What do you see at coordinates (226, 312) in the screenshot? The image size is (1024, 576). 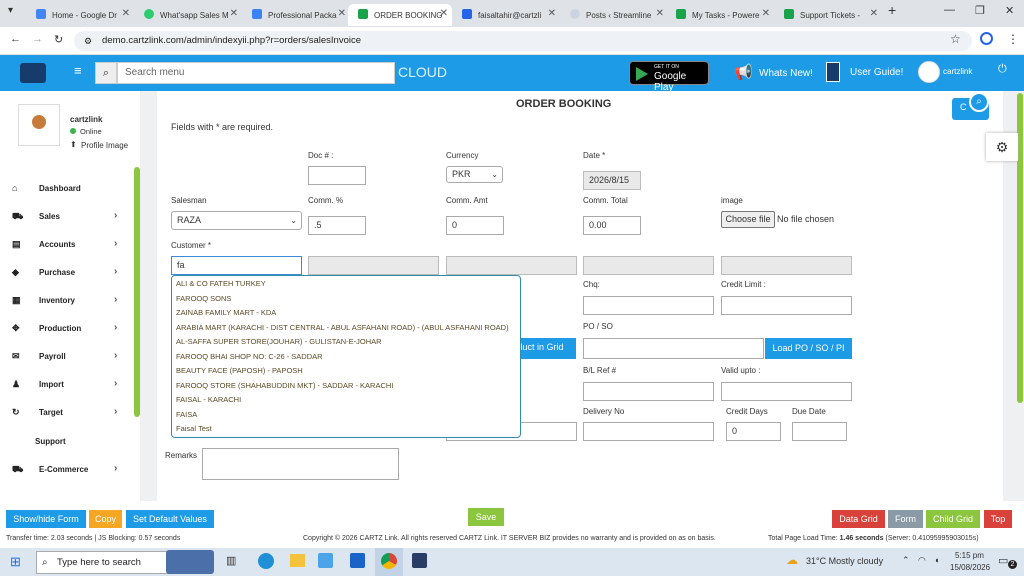 I see `list-item: ZAINAB FAMILY MART - KDA` at bounding box center [226, 312].